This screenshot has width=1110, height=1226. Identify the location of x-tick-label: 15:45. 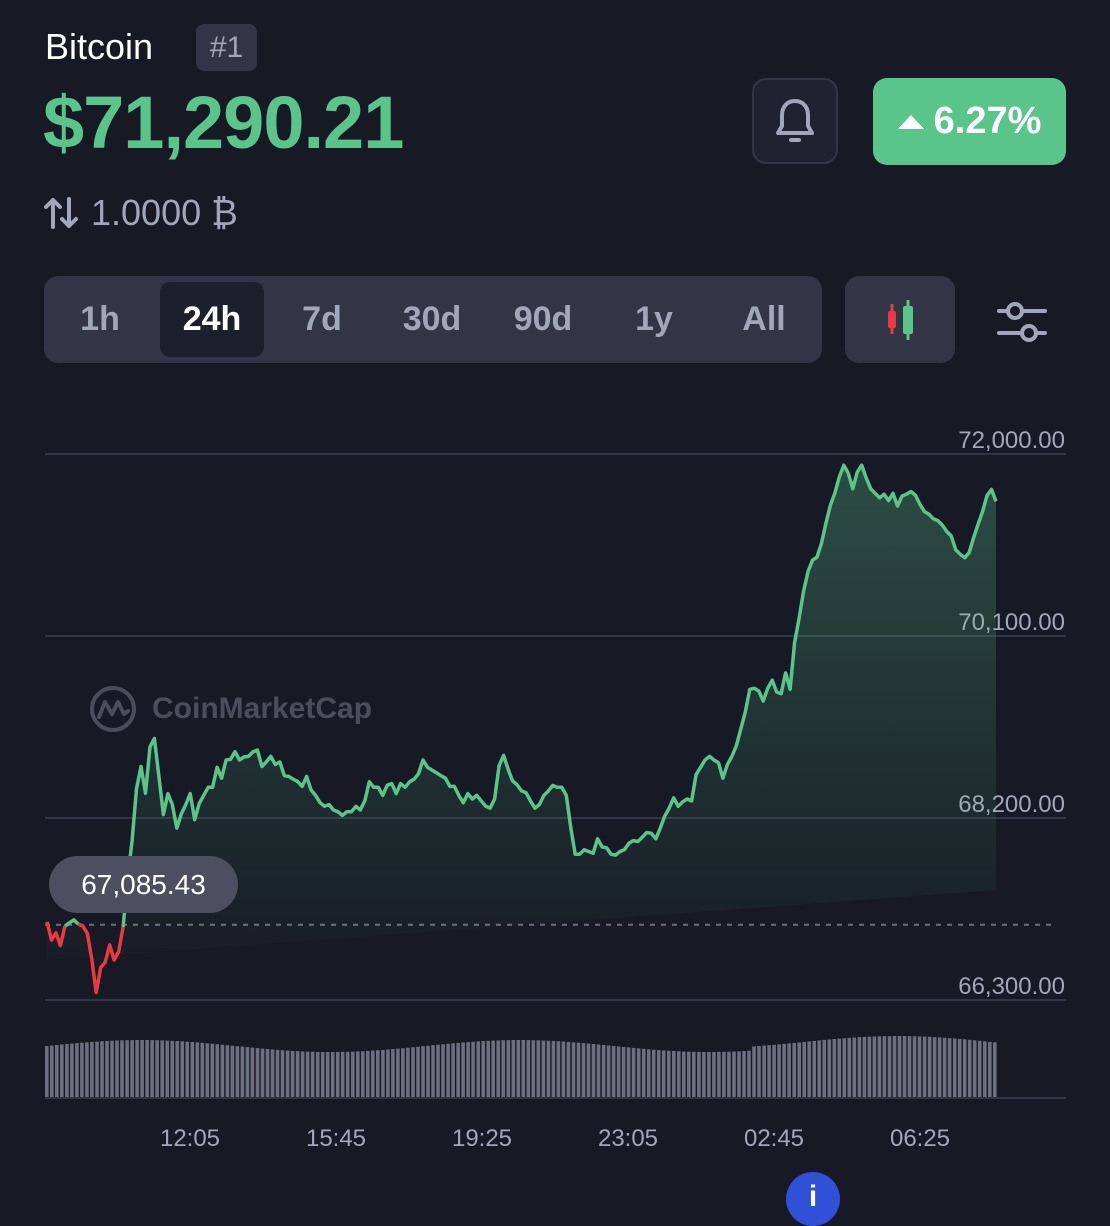
(336, 1138).